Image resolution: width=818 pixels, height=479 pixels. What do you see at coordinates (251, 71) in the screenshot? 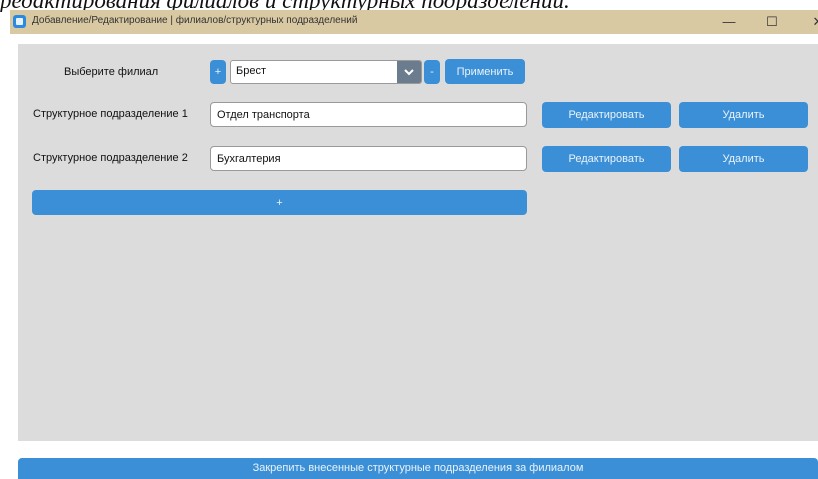
I see `branch-select-value: Брест` at bounding box center [251, 71].